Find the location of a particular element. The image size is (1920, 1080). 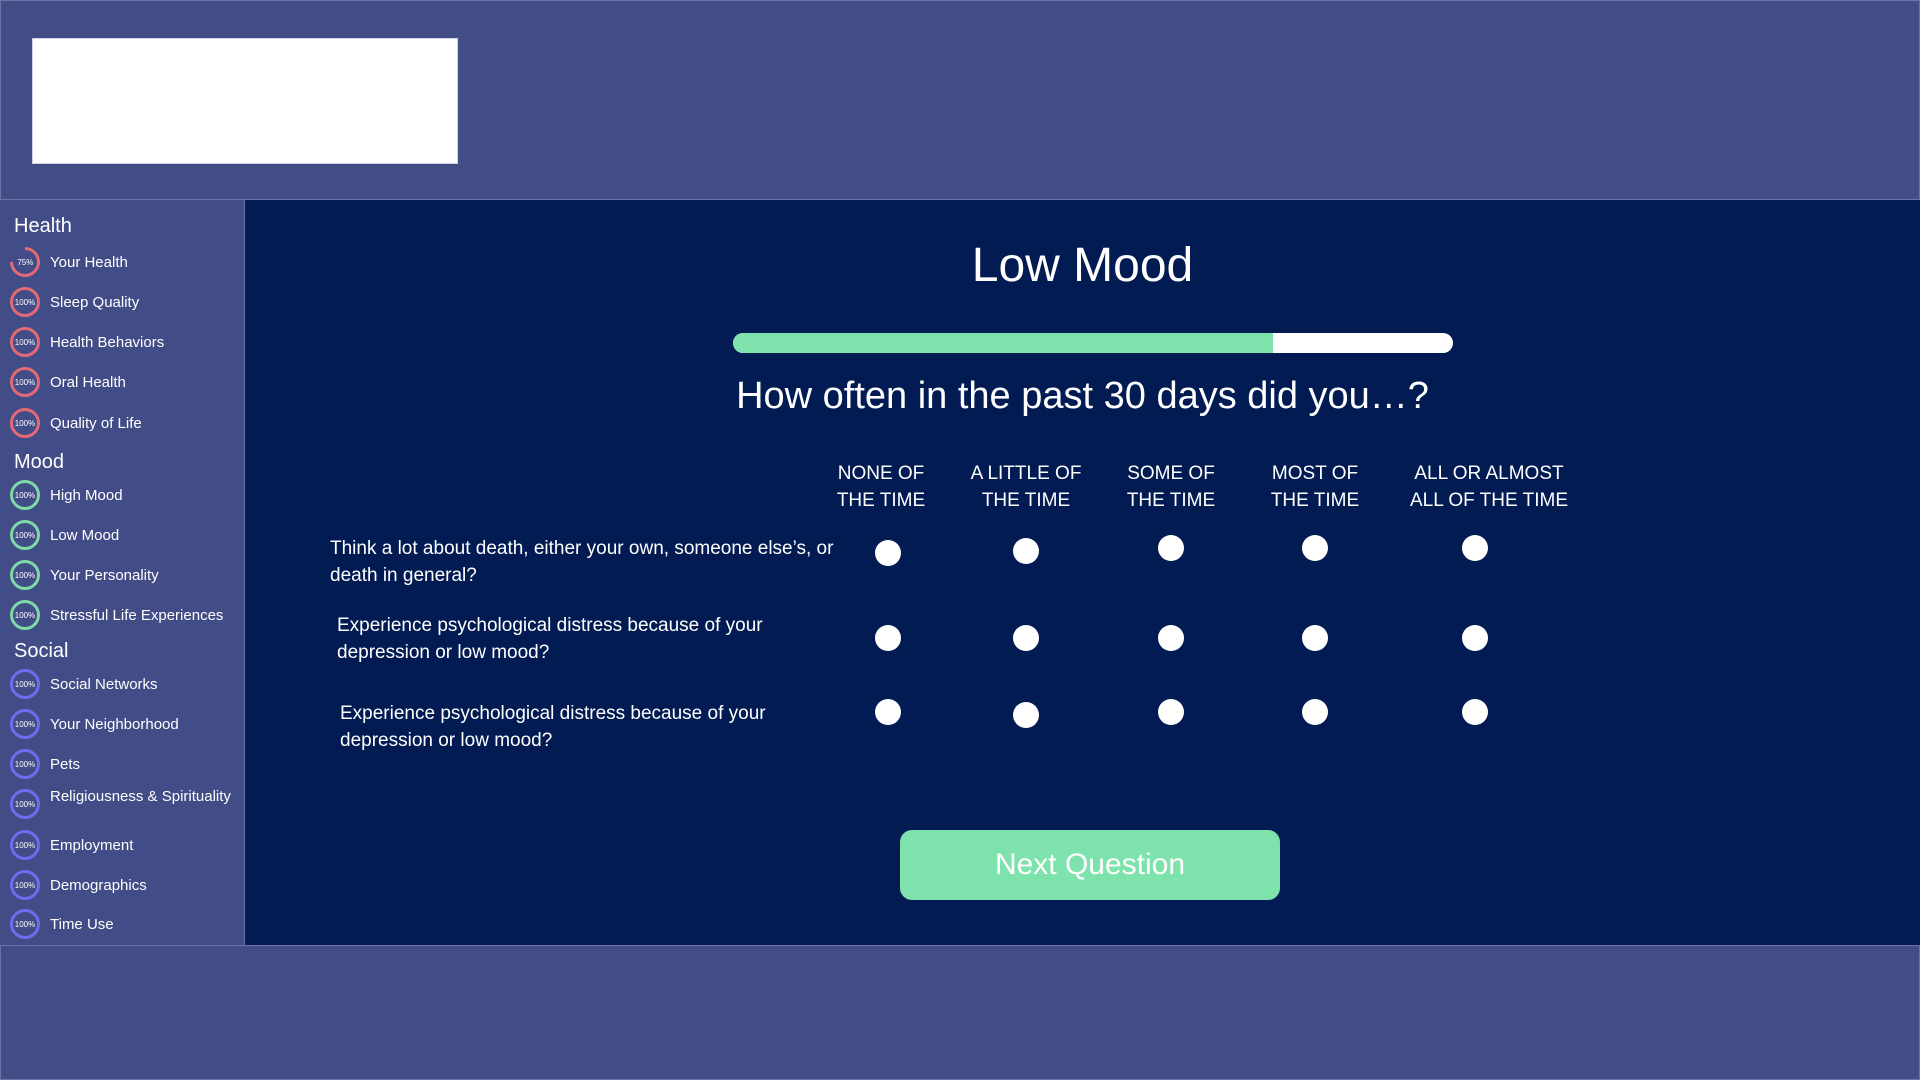

radio-q2-most is located at coordinates (1315, 638).